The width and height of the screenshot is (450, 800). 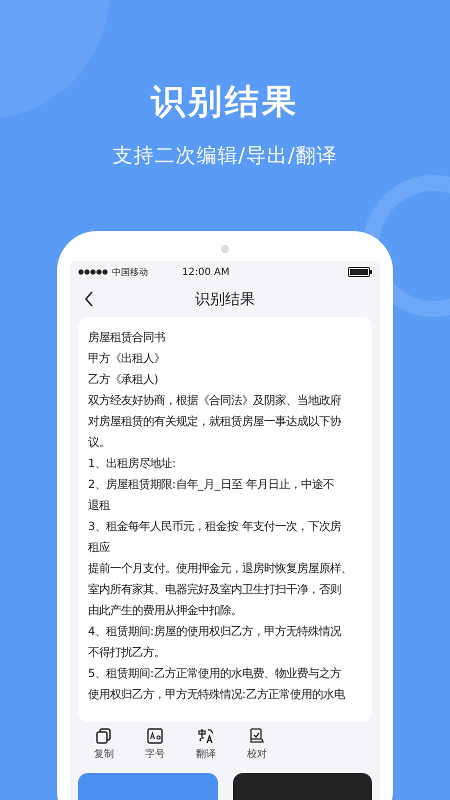 What do you see at coordinates (360, 272) in the screenshot?
I see `battery-icon` at bounding box center [360, 272].